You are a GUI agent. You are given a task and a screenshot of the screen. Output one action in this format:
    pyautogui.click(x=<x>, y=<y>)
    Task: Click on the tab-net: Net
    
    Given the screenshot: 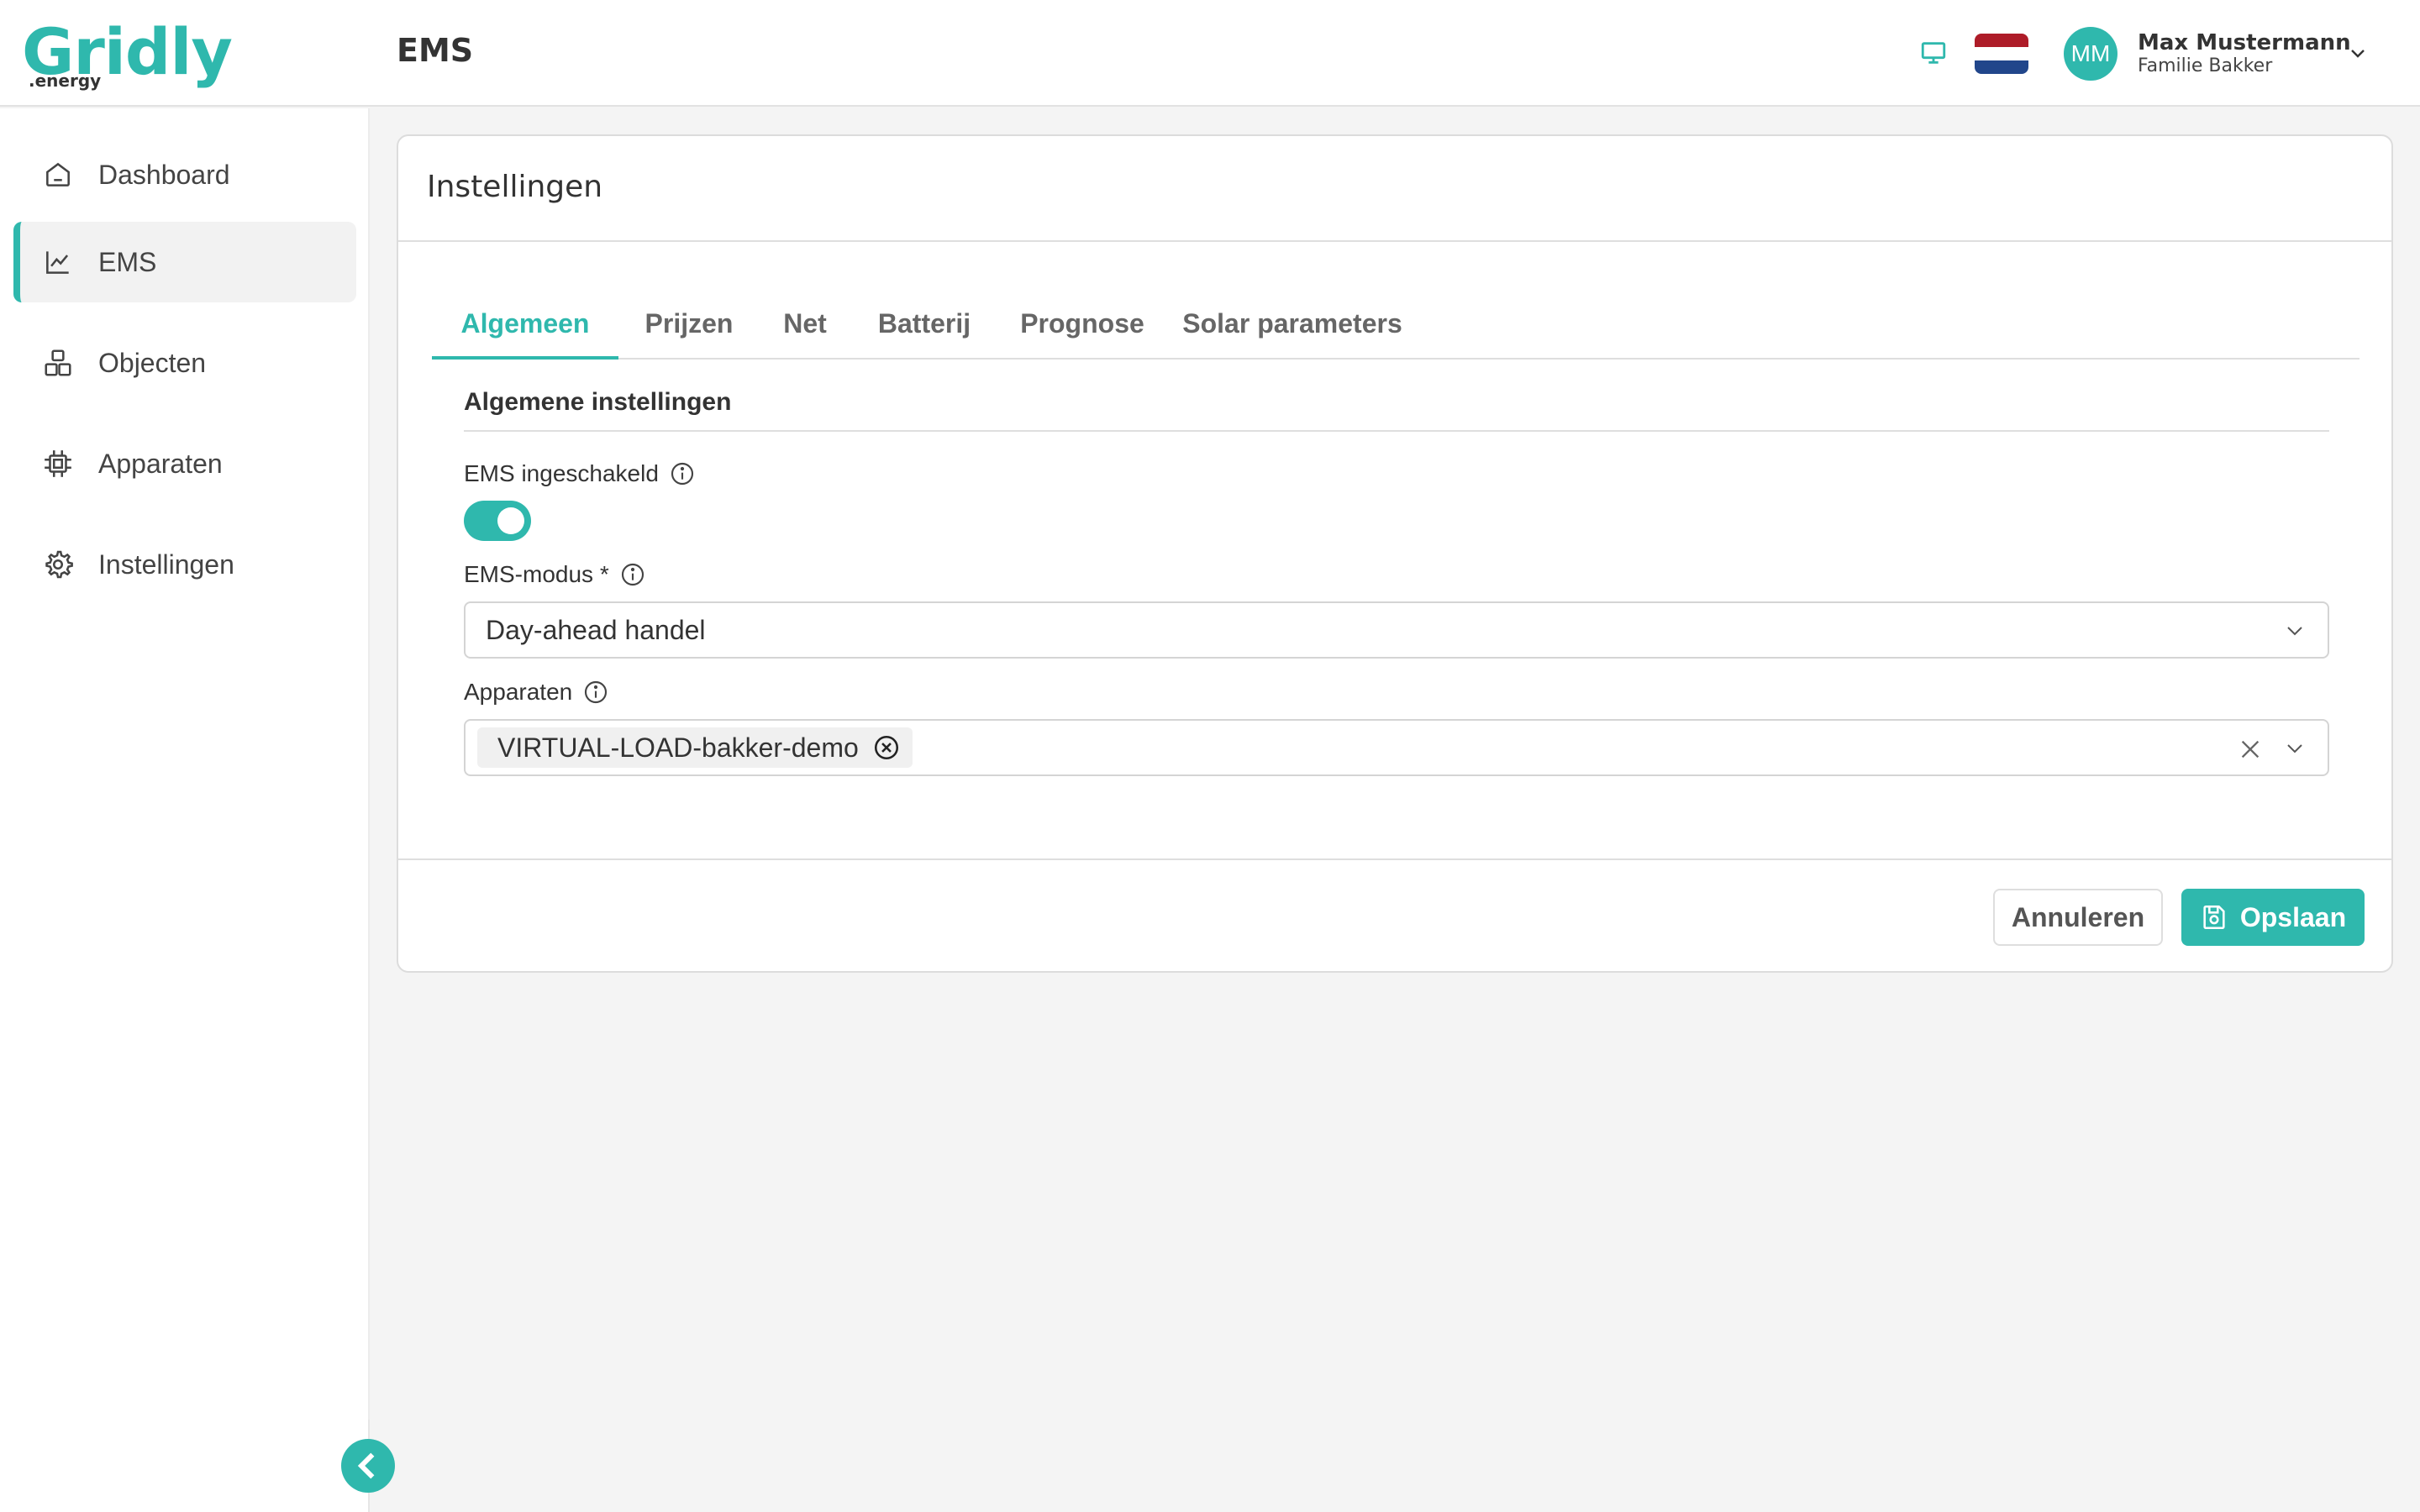 What is the action you would take?
    pyautogui.click(x=805, y=330)
    